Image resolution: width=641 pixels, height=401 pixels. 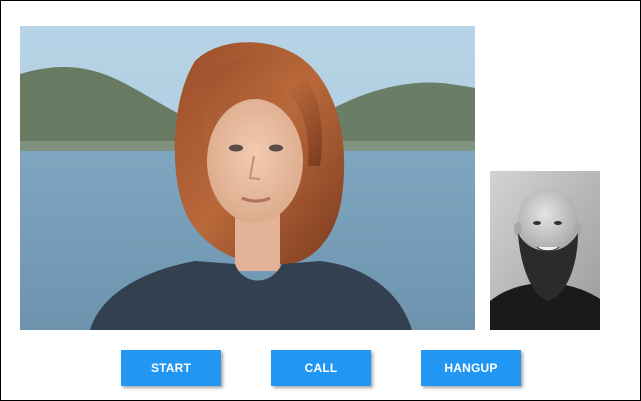 What do you see at coordinates (171, 368) in the screenshot?
I see `start-button: START` at bounding box center [171, 368].